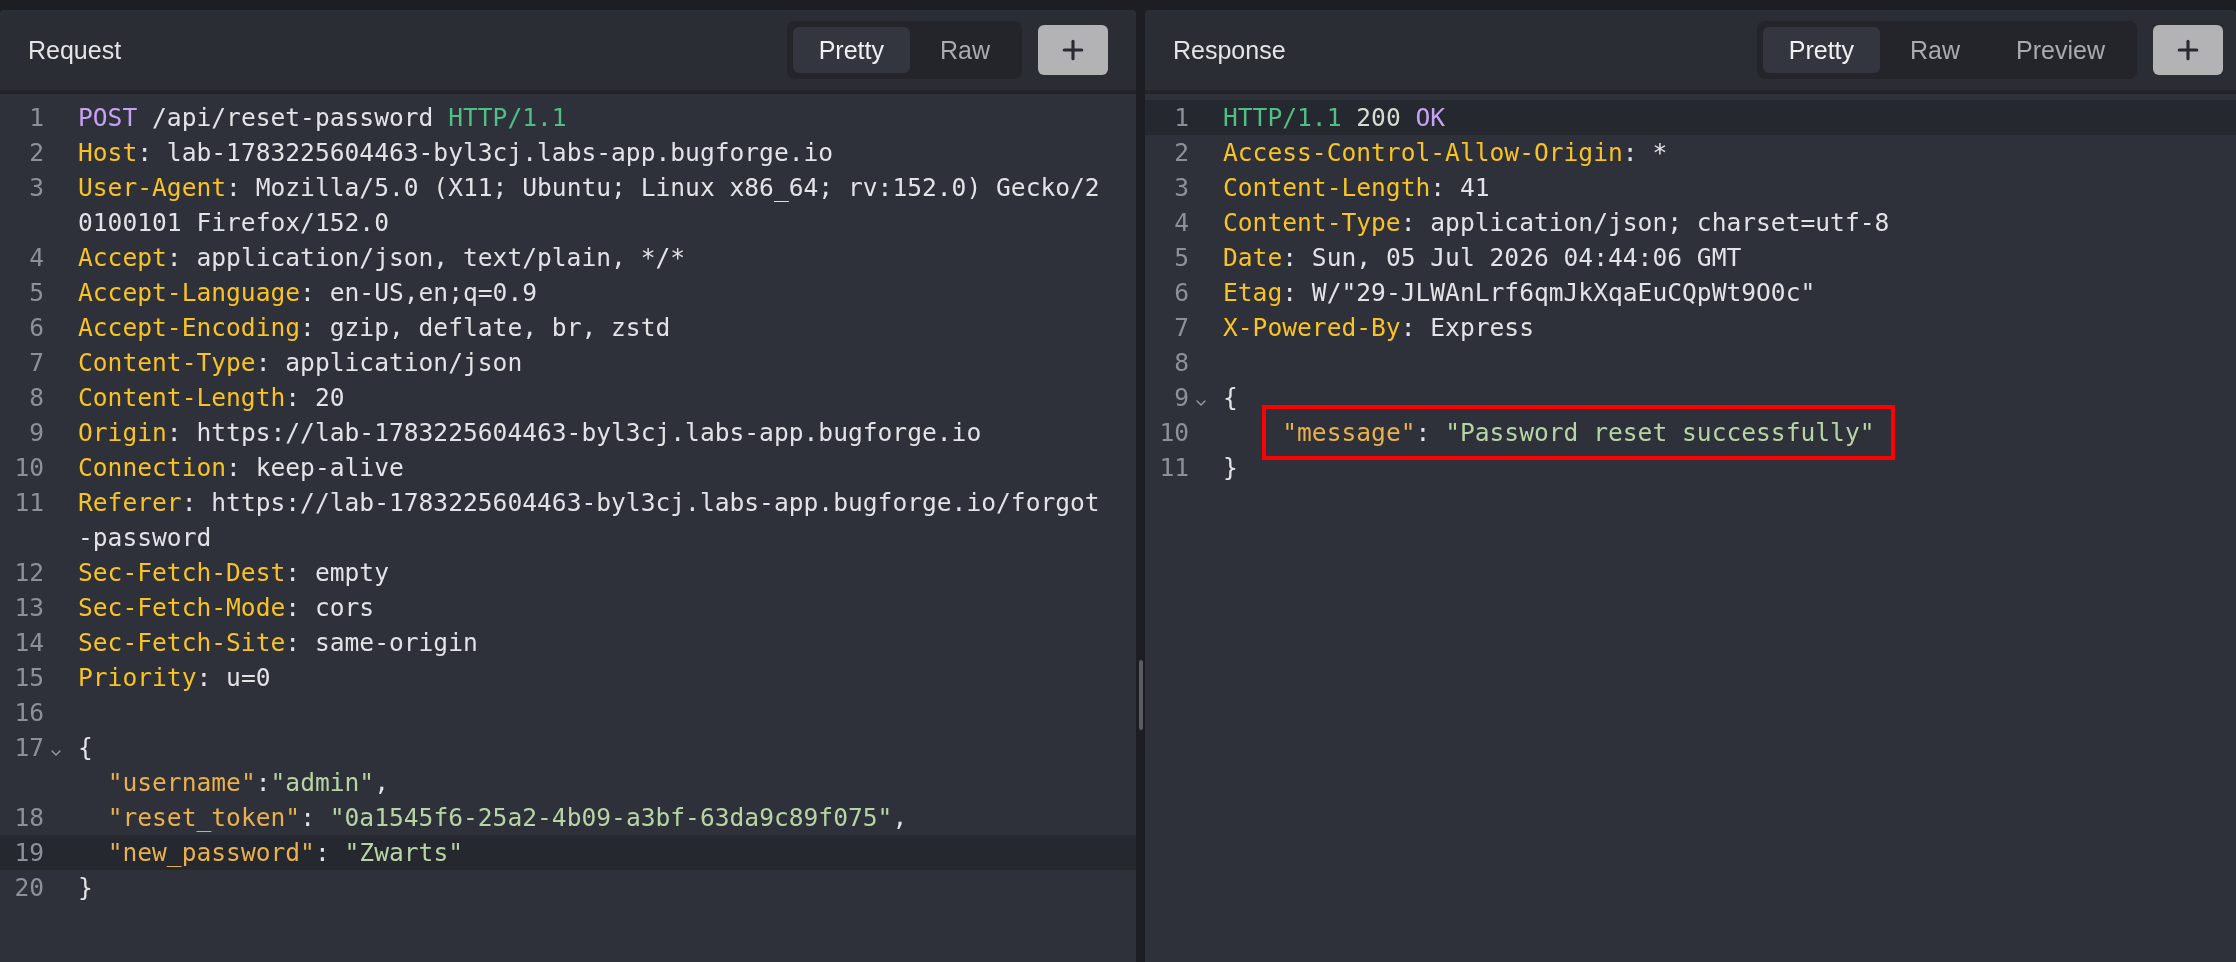 This screenshot has width=2236, height=962. I want to click on panel-title: Response, so click(1230, 50).